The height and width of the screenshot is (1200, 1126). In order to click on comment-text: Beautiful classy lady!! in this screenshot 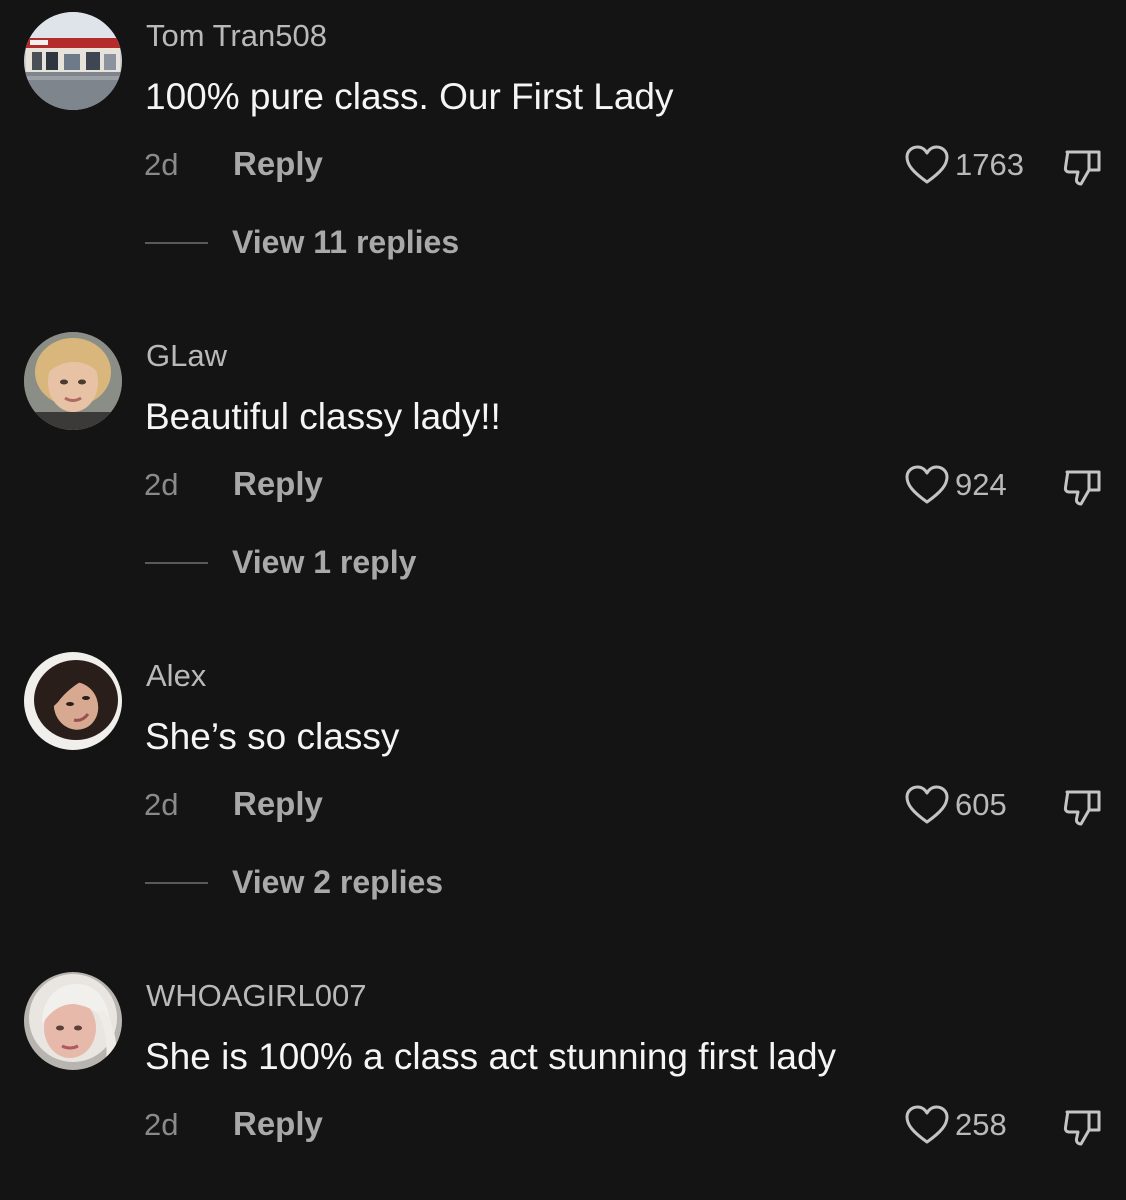, I will do `click(323, 416)`.